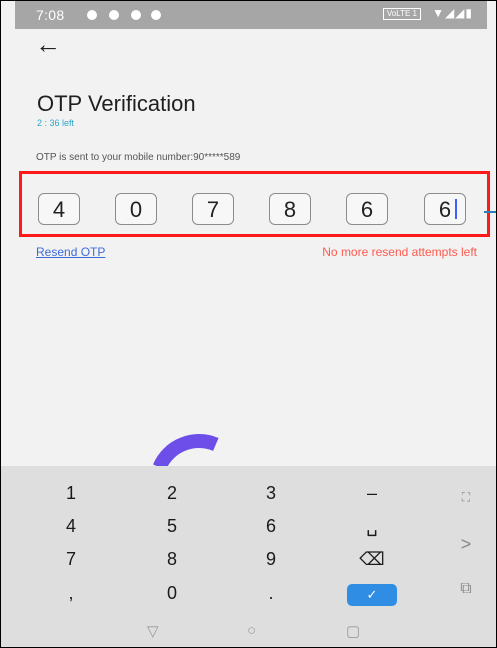 This screenshot has width=497, height=648. What do you see at coordinates (372, 493) in the screenshot?
I see `key-minus: –` at bounding box center [372, 493].